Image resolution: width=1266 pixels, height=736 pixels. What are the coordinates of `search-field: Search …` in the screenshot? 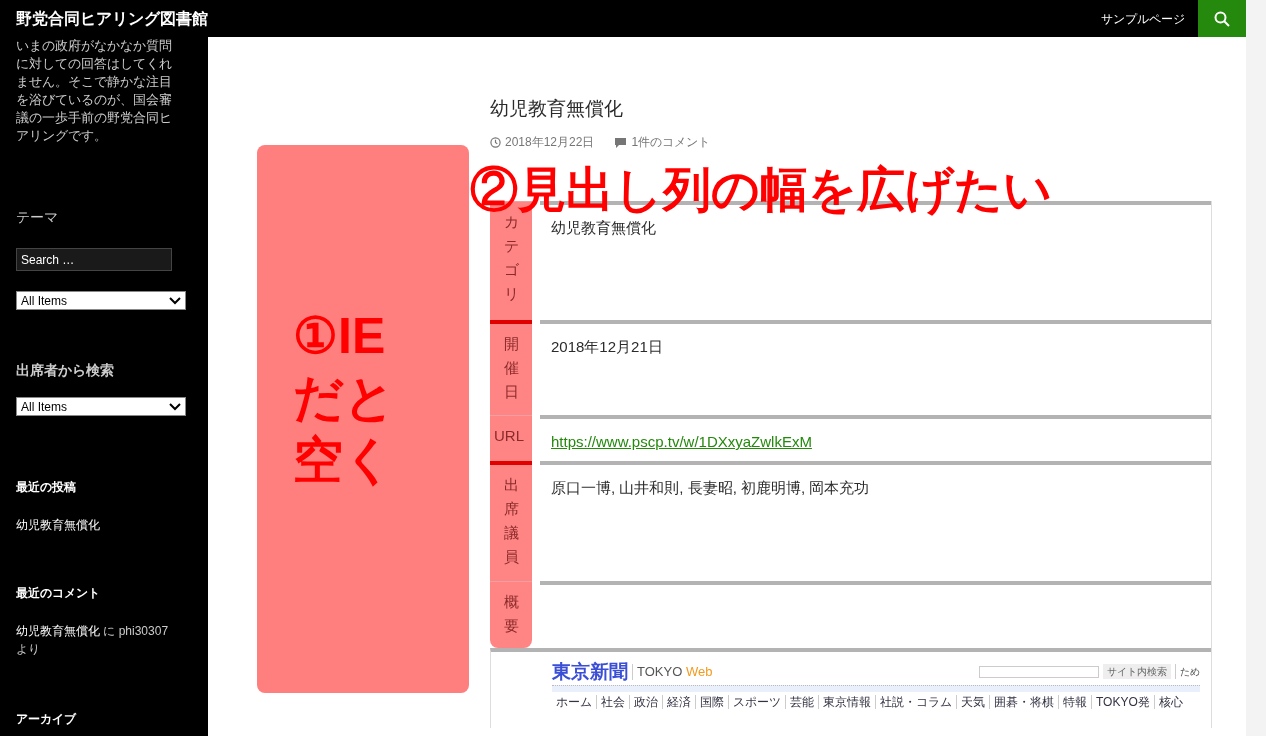 It's located at (94, 259).